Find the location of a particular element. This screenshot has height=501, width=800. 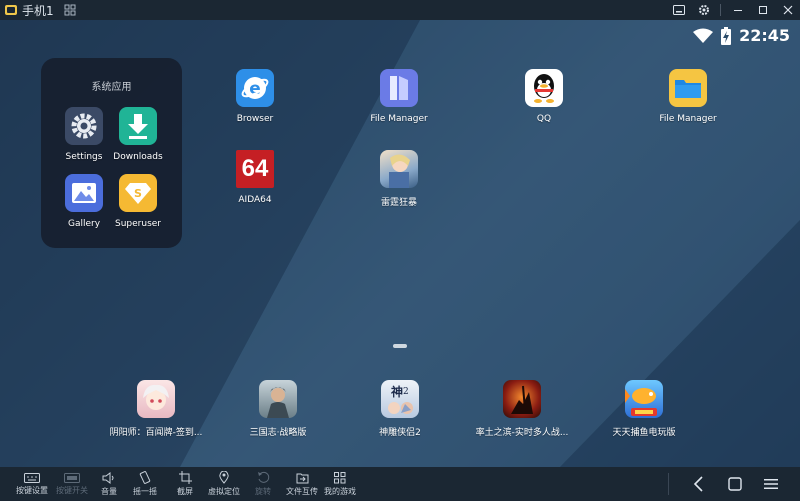

app-browser: e Browser is located at coordinates (255, 96).